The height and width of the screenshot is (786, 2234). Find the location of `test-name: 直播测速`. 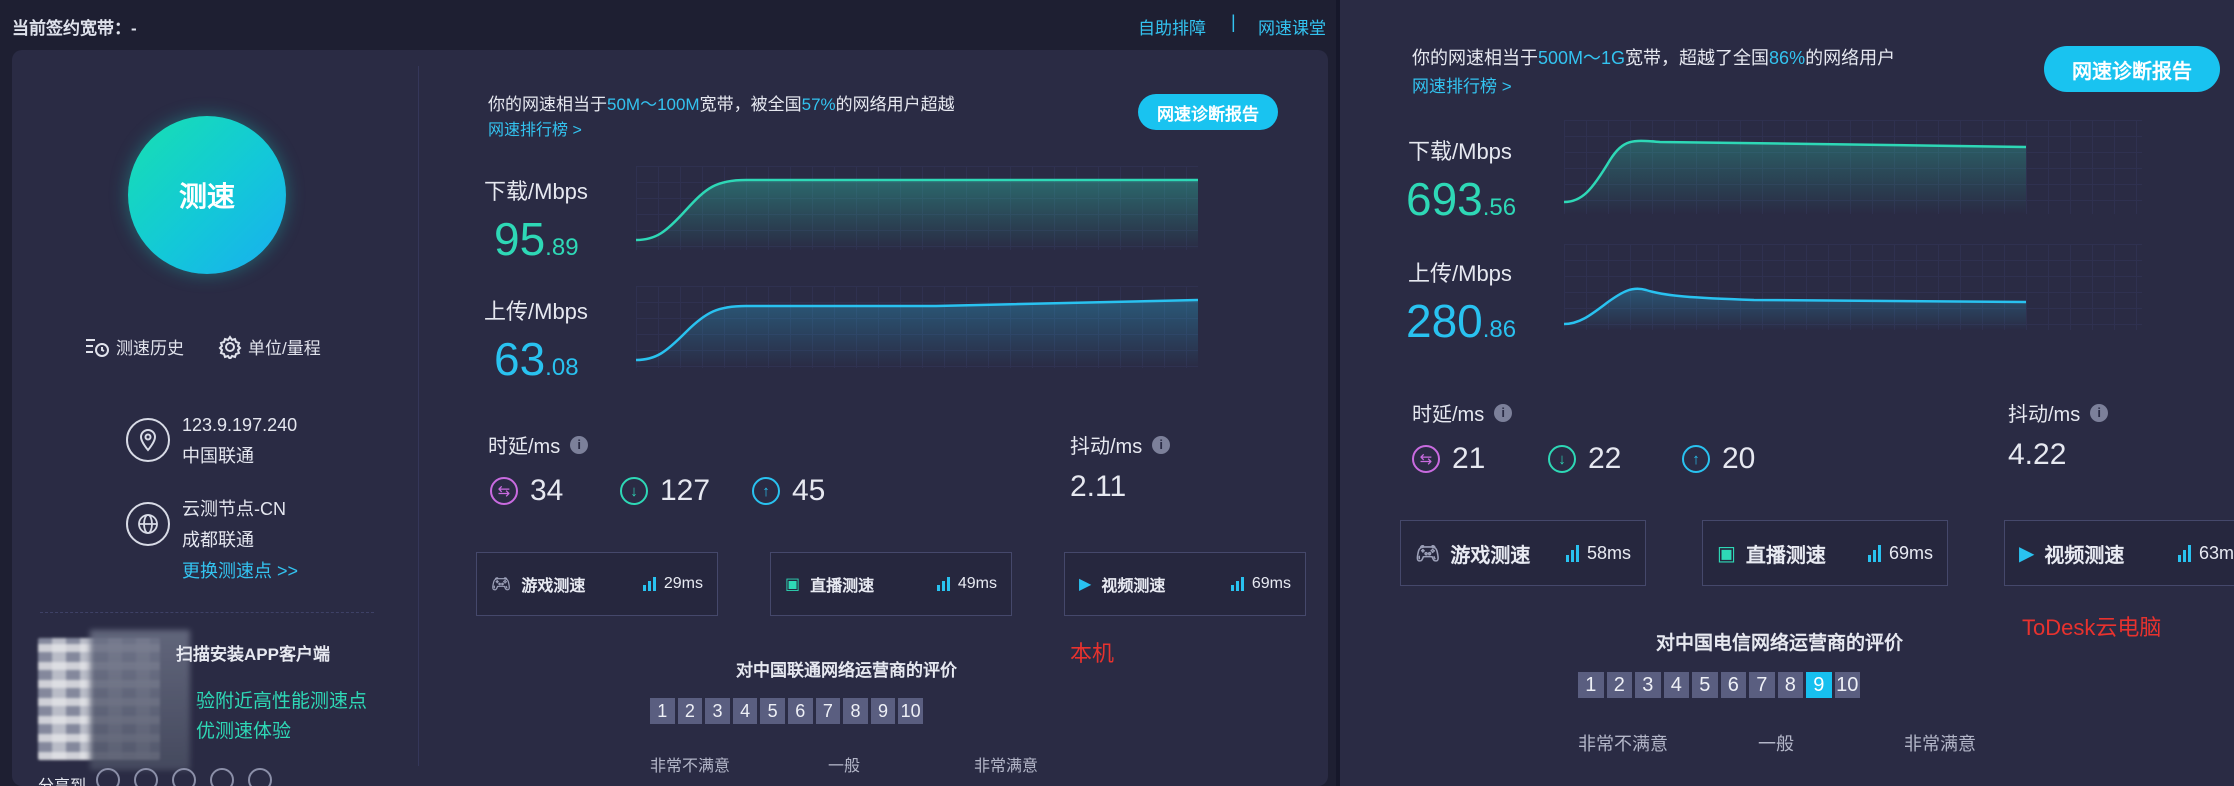

test-name: 直播测速 is located at coordinates (1785, 555).